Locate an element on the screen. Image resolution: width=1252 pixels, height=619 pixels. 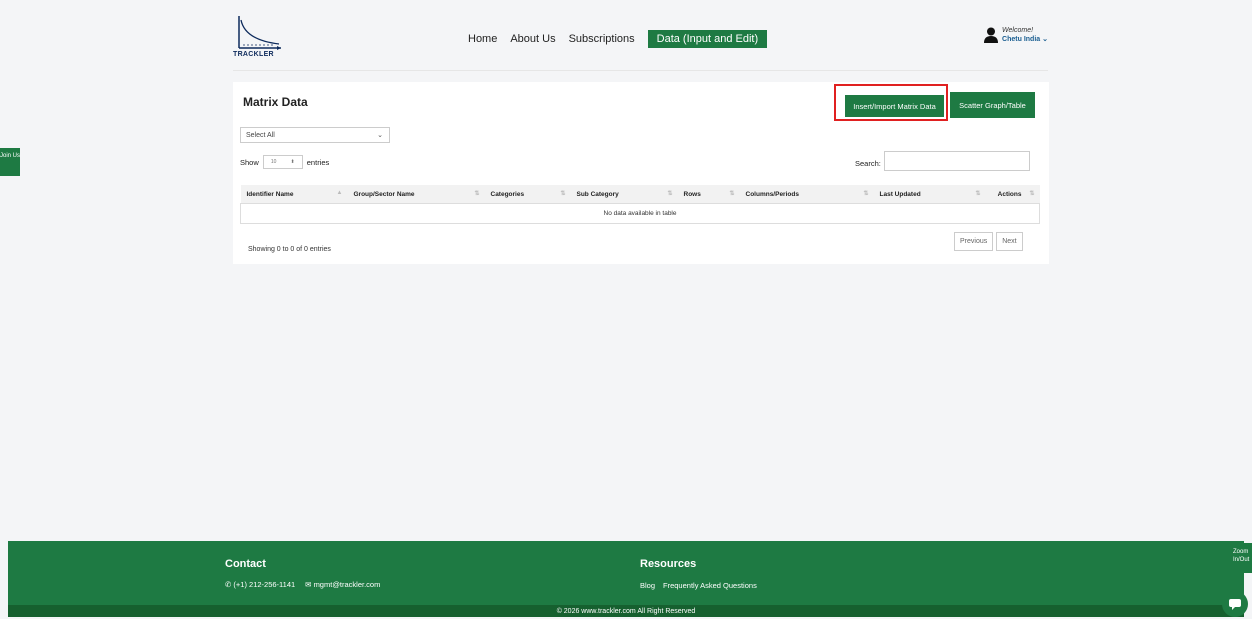
pagination: Previous Next is located at coordinates (988, 241).